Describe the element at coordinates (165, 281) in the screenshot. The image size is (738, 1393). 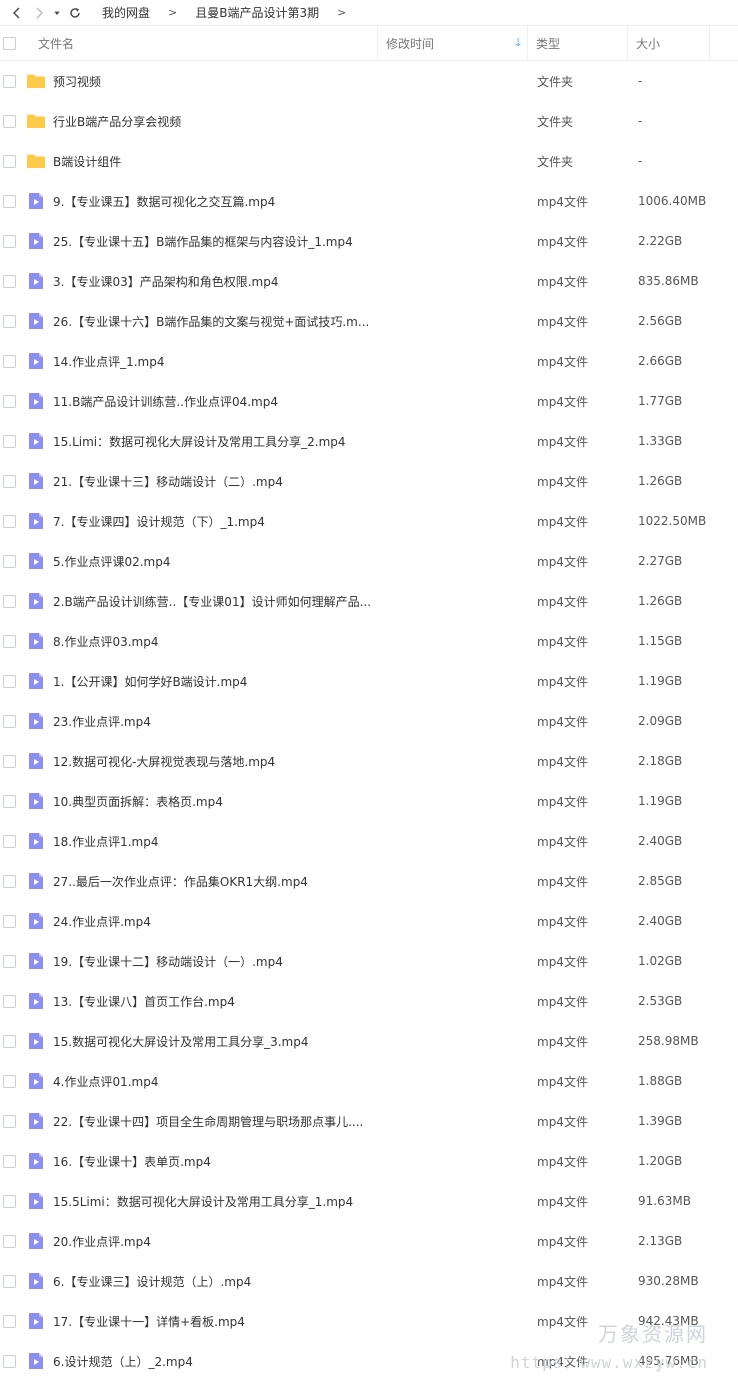
I see `file-name: 3.【专业课03】产品架构和角色权限.mp4` at that location.